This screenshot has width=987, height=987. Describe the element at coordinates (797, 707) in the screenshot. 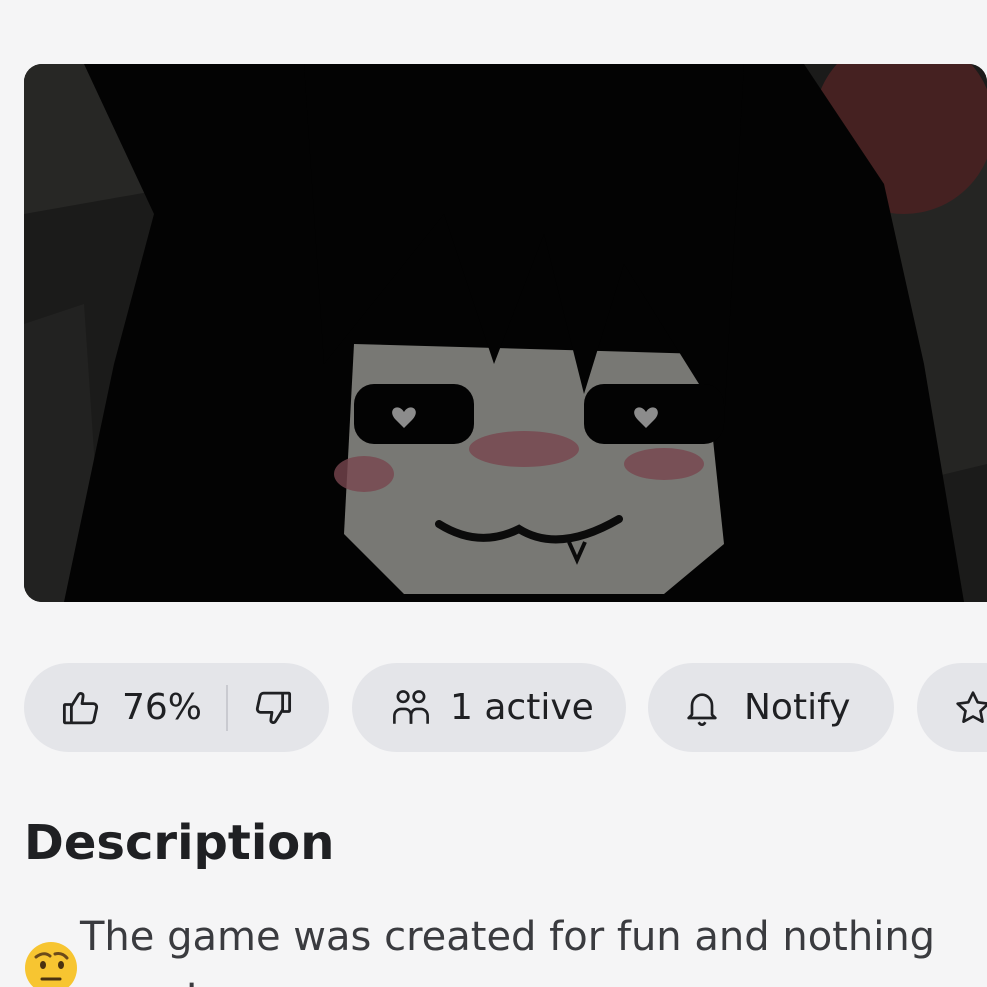

I see `notify-label: Notify` at that location.